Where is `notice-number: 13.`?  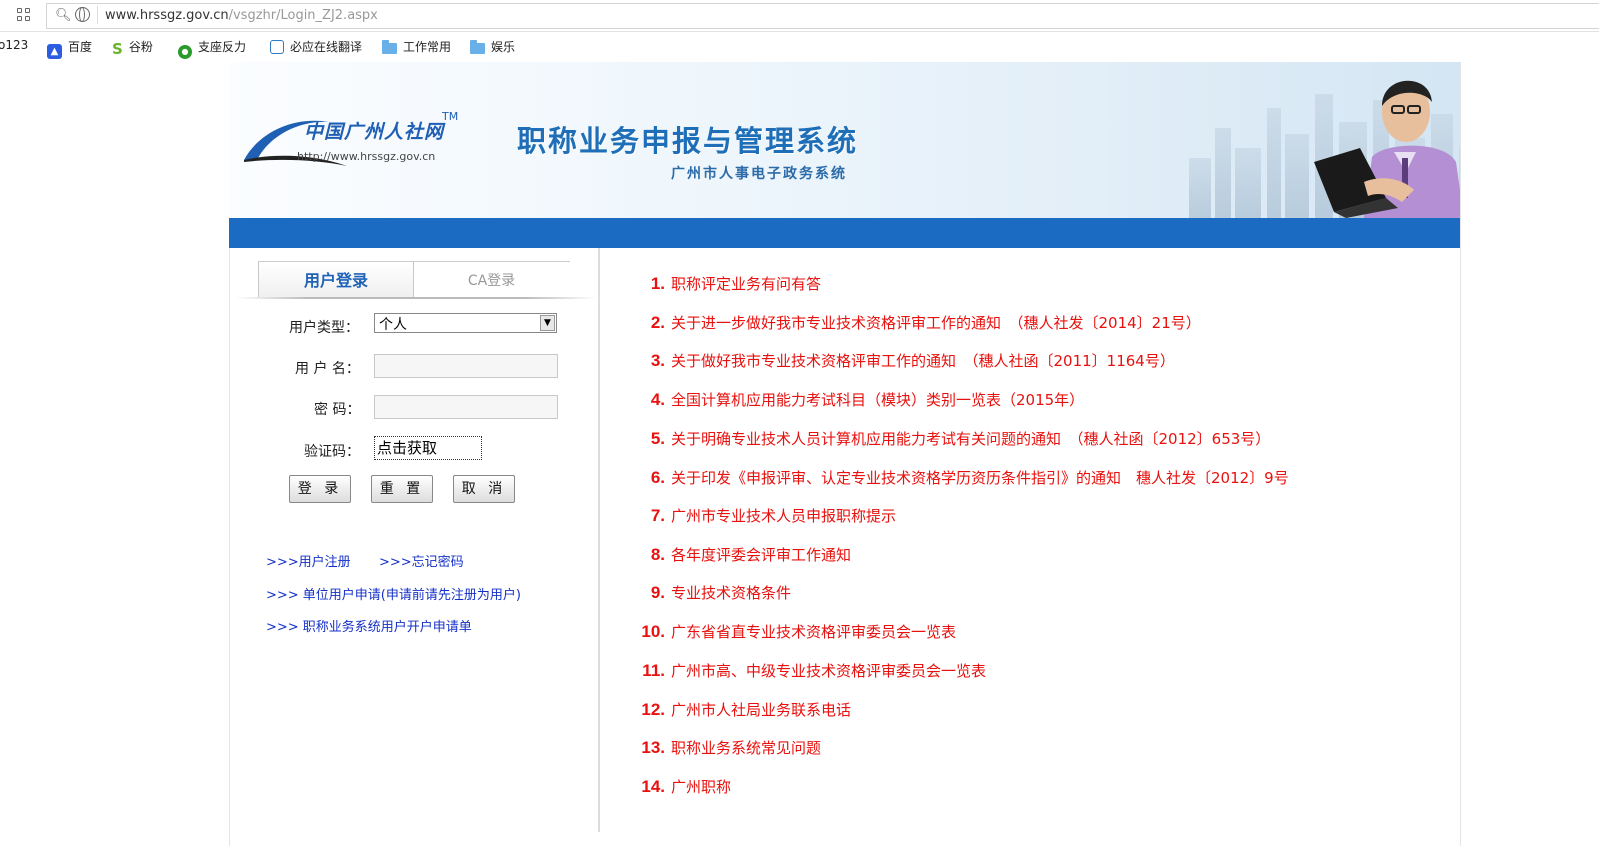 notice-number: 13. is located at coordinates (653, 747).